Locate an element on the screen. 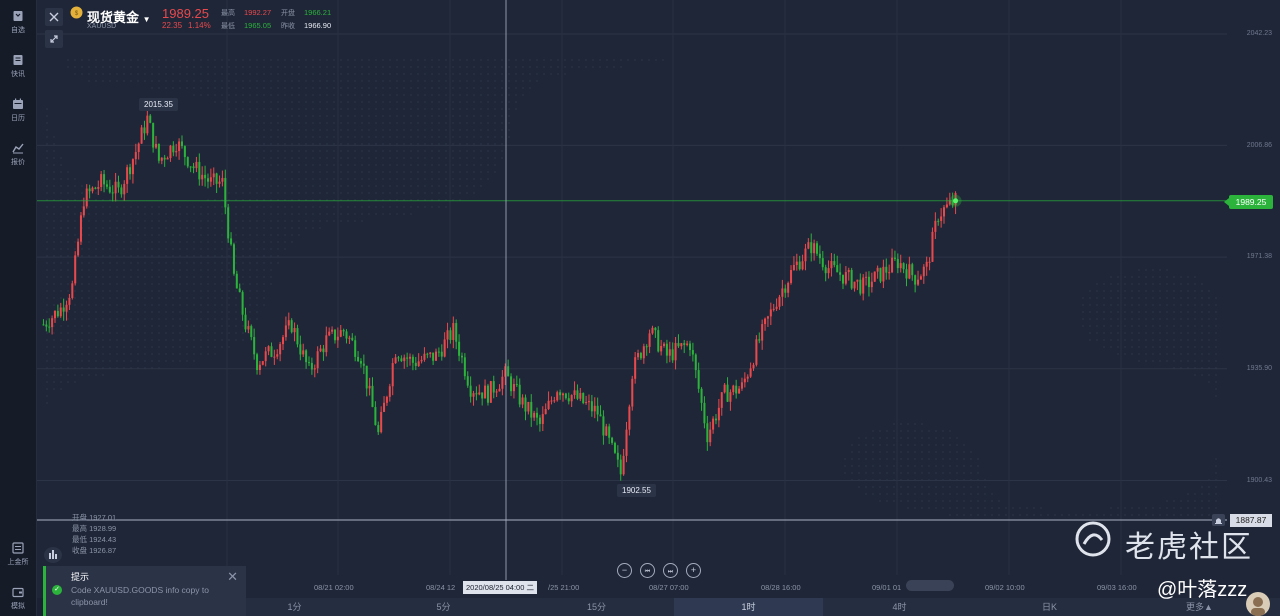 The image size is (1280, 616). sidebar-item-watchlist: 自选 is located at coordinates (18, 22).